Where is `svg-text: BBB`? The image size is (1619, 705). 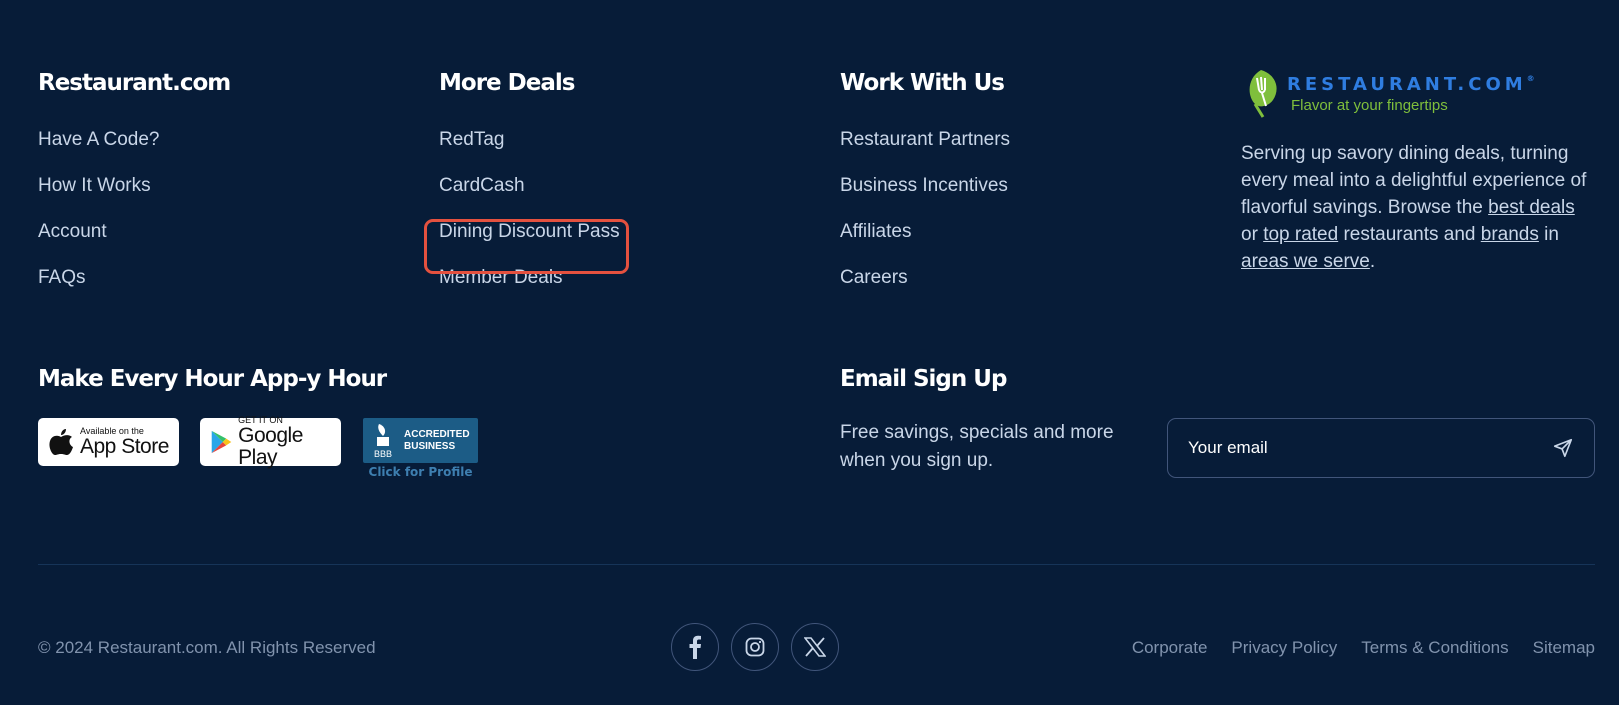 svg-text: BBB is located at coordinates (383, 454).